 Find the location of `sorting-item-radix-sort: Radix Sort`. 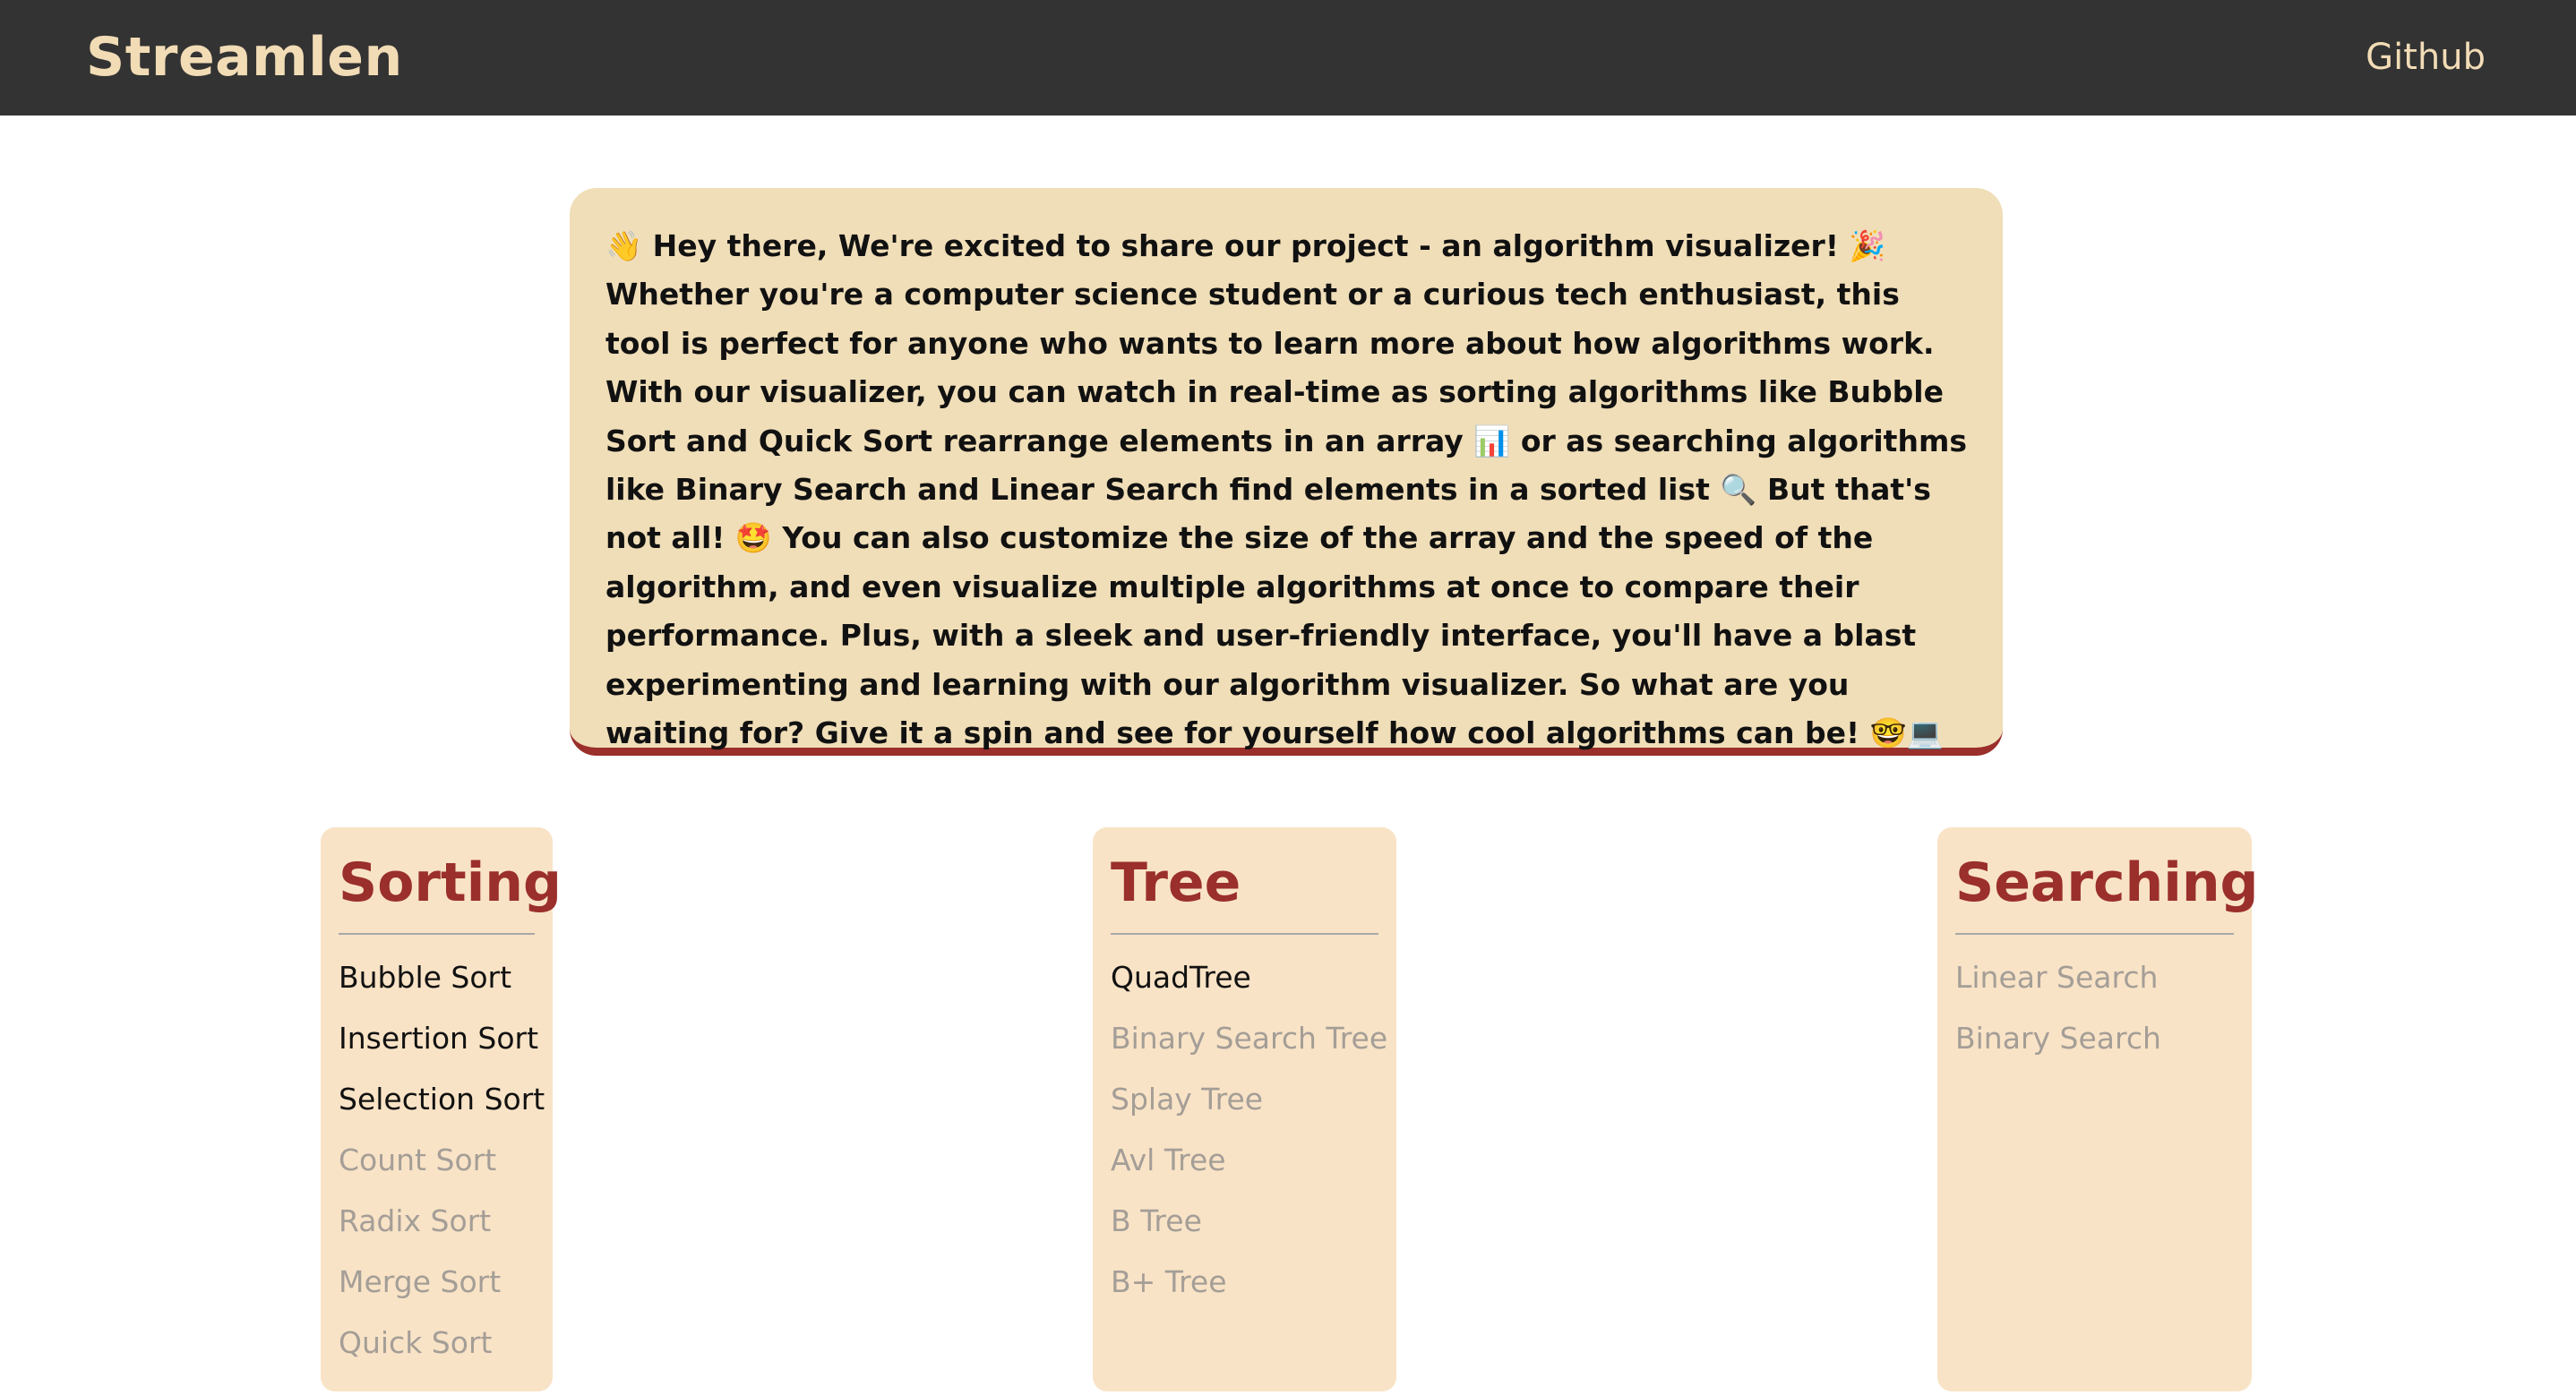

sorting-item-radix-sort: Radix Sort is located at coordinates (415, 1220).